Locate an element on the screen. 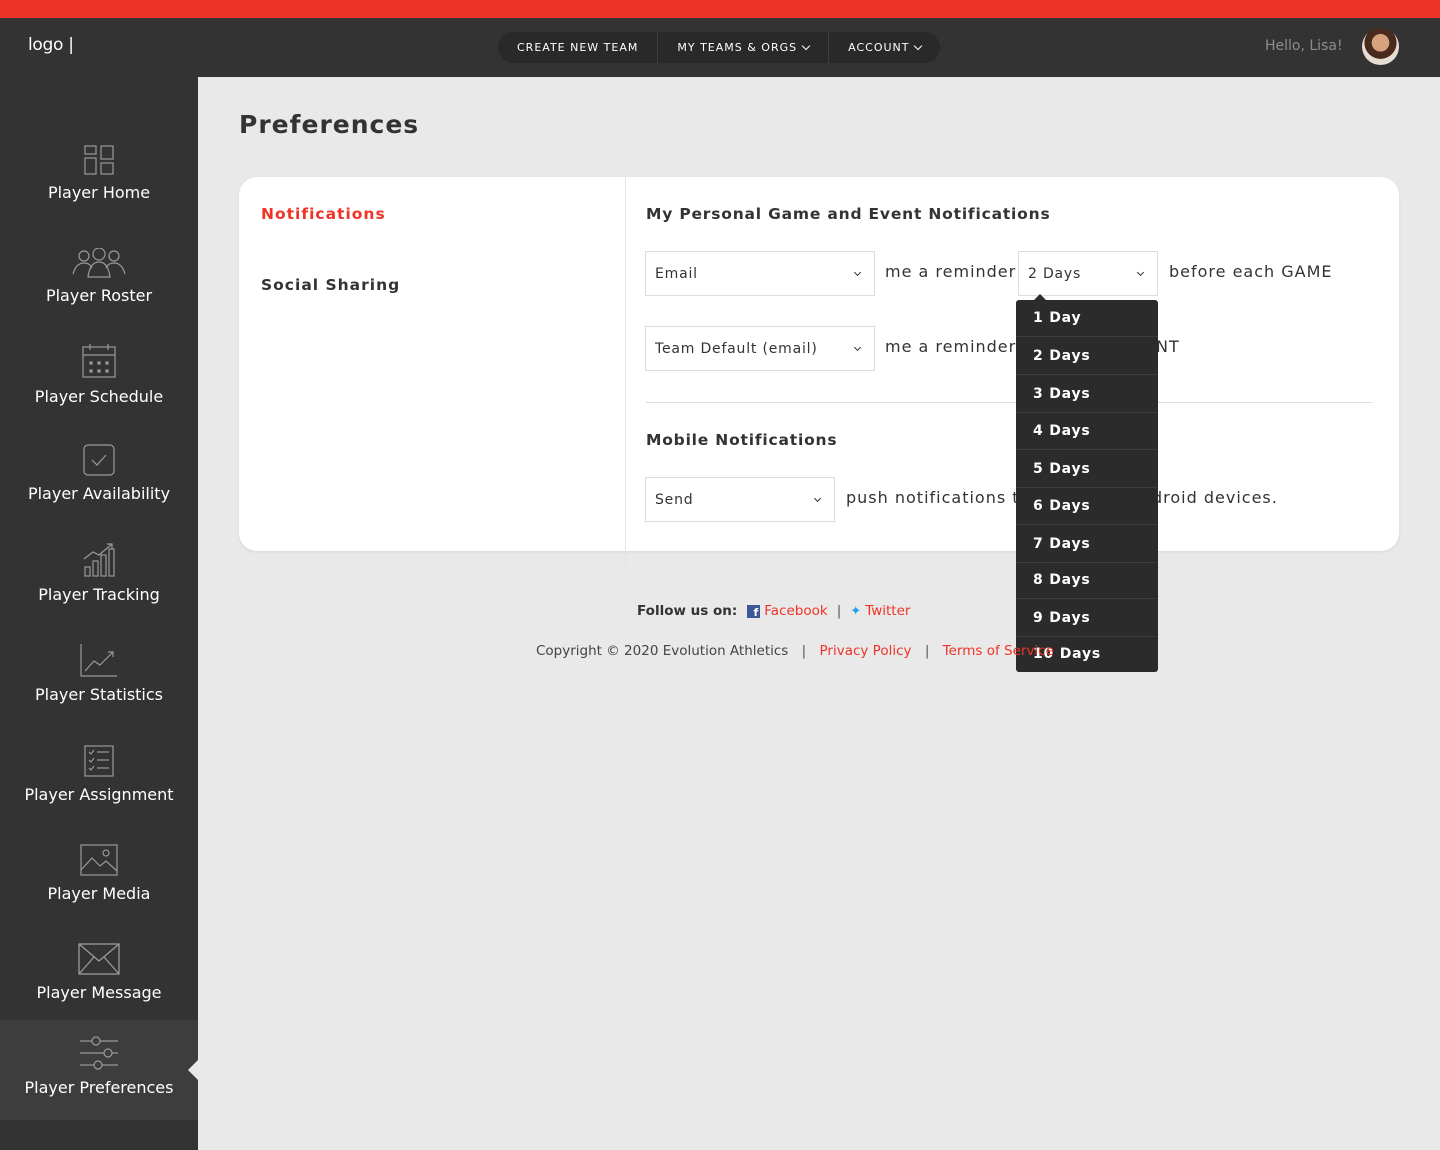 The width and height of the screenshot is (1440, 1150). reminder-days-select-game: 2 Days is located at coordinates (1088, 273).